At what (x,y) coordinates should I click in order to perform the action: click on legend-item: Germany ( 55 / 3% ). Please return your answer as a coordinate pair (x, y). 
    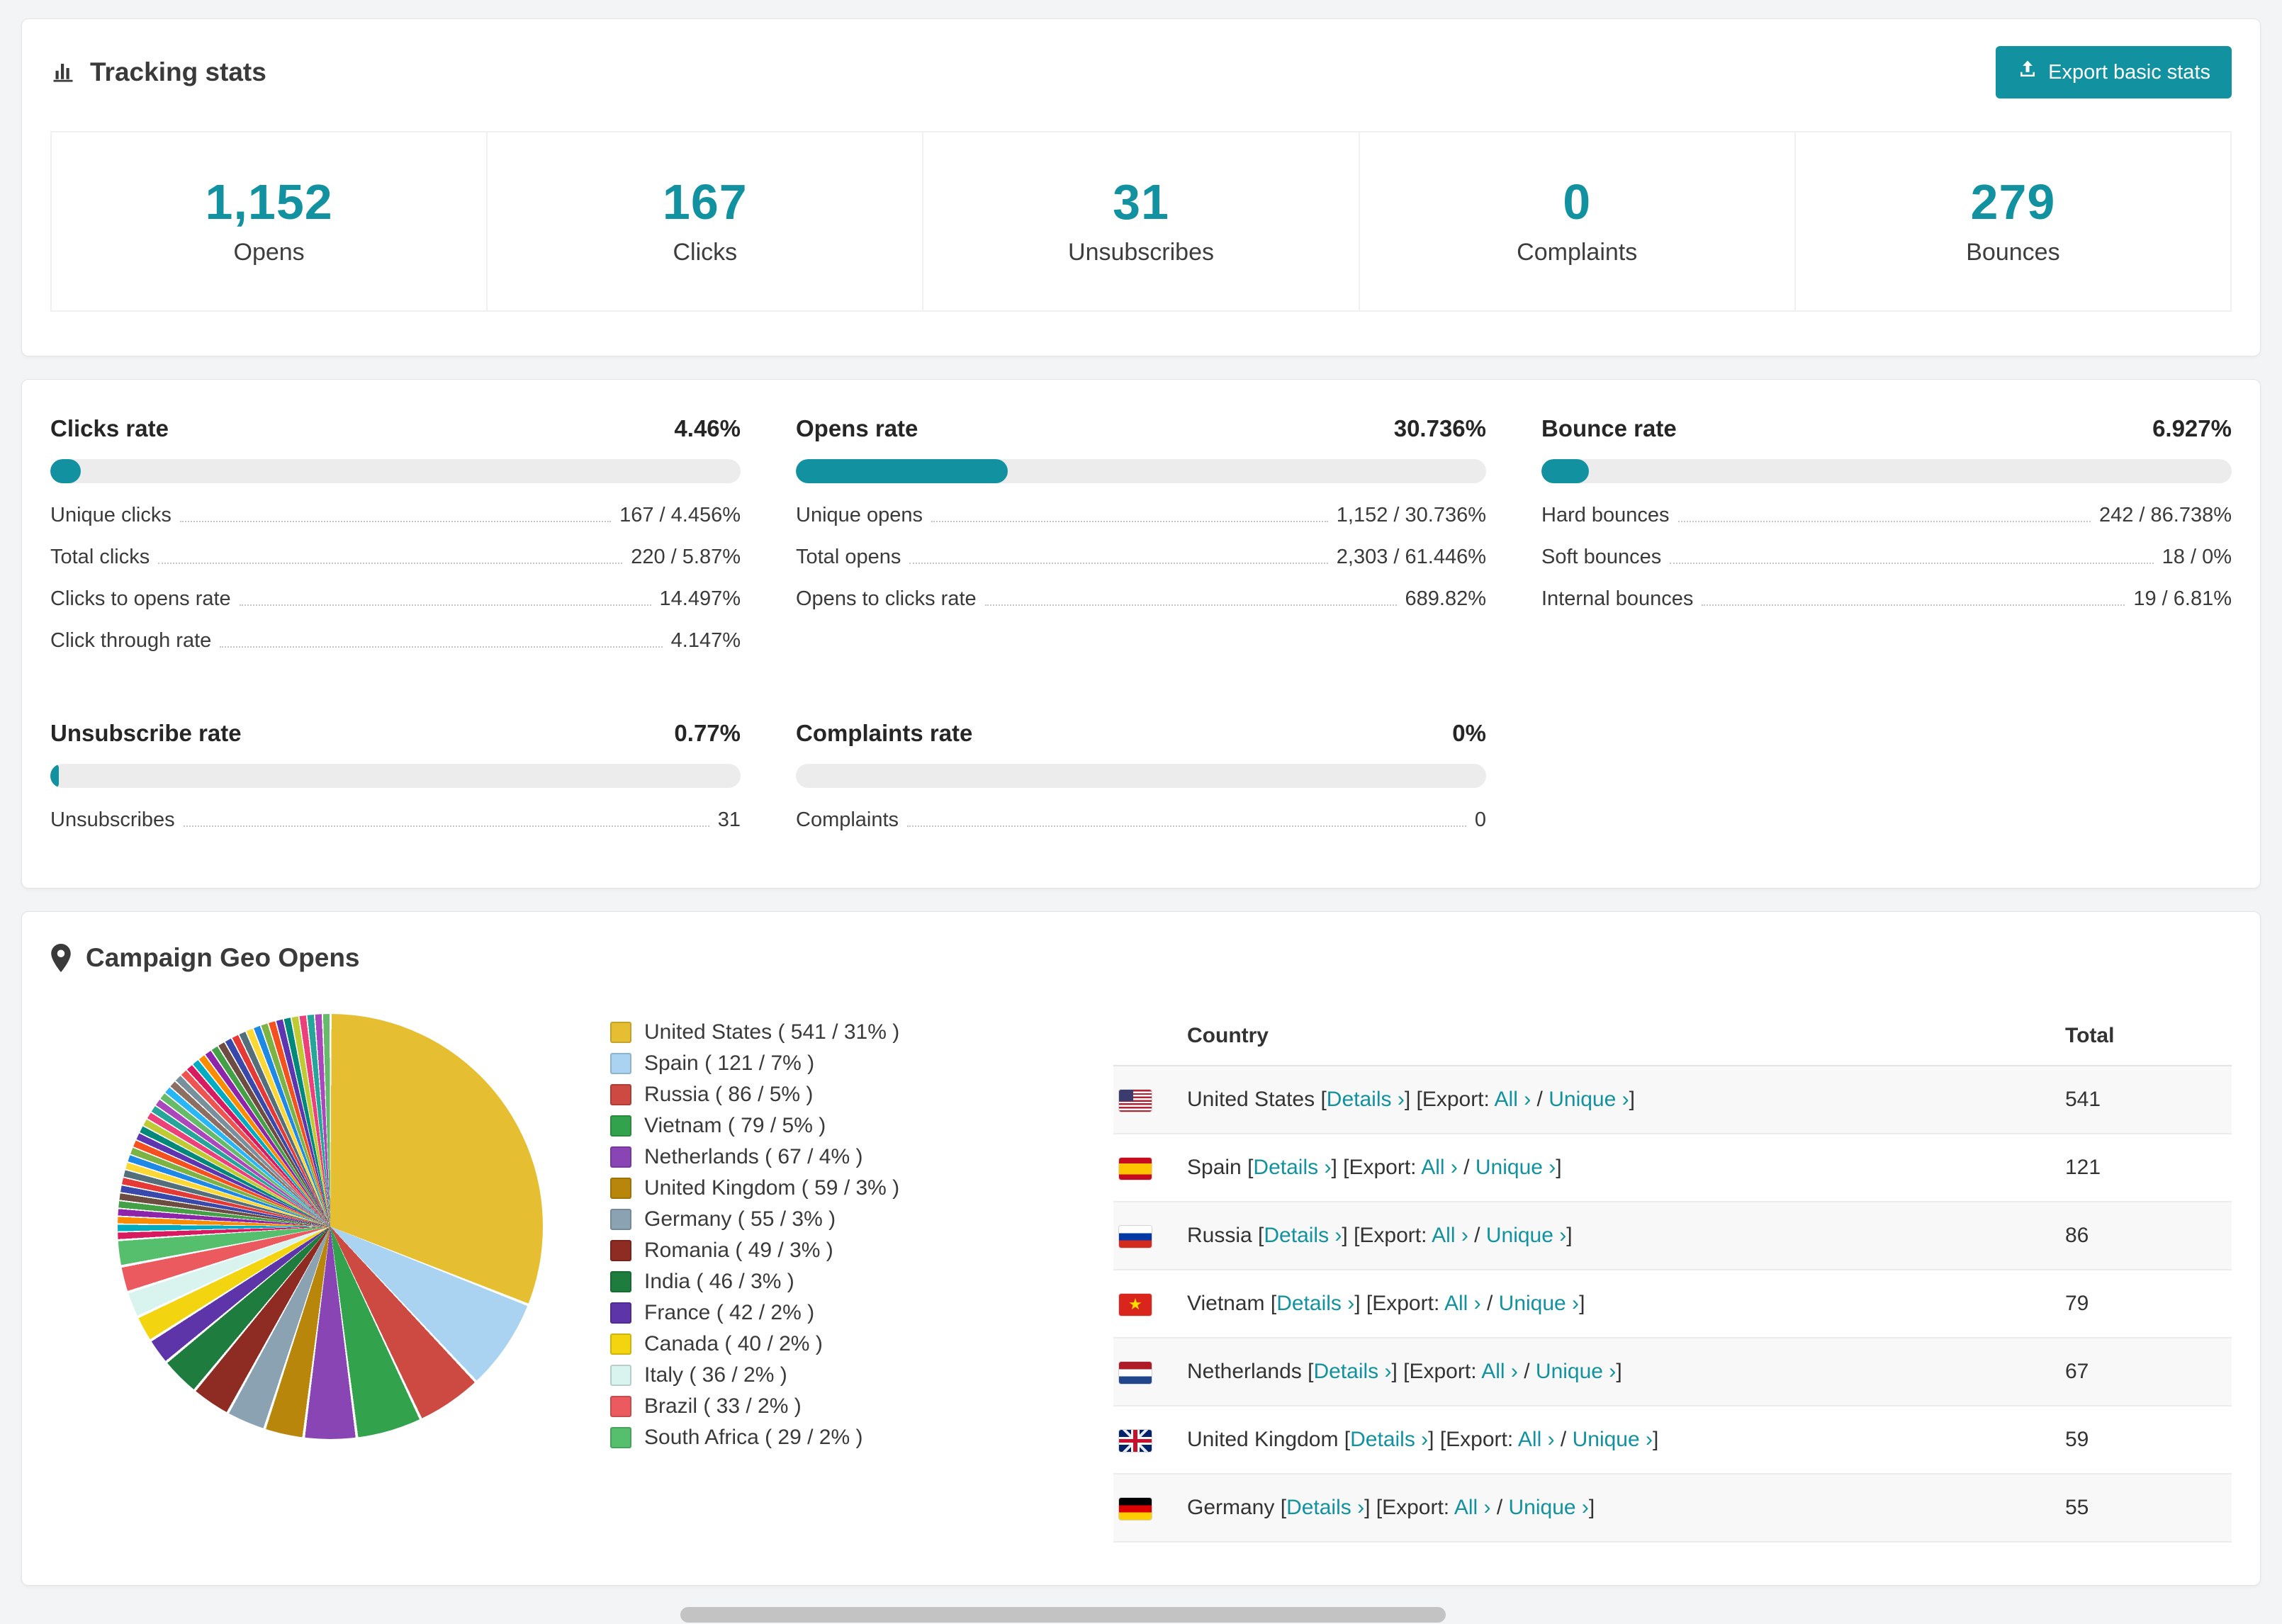
    Looking at the image, I should click on (861, 1219).